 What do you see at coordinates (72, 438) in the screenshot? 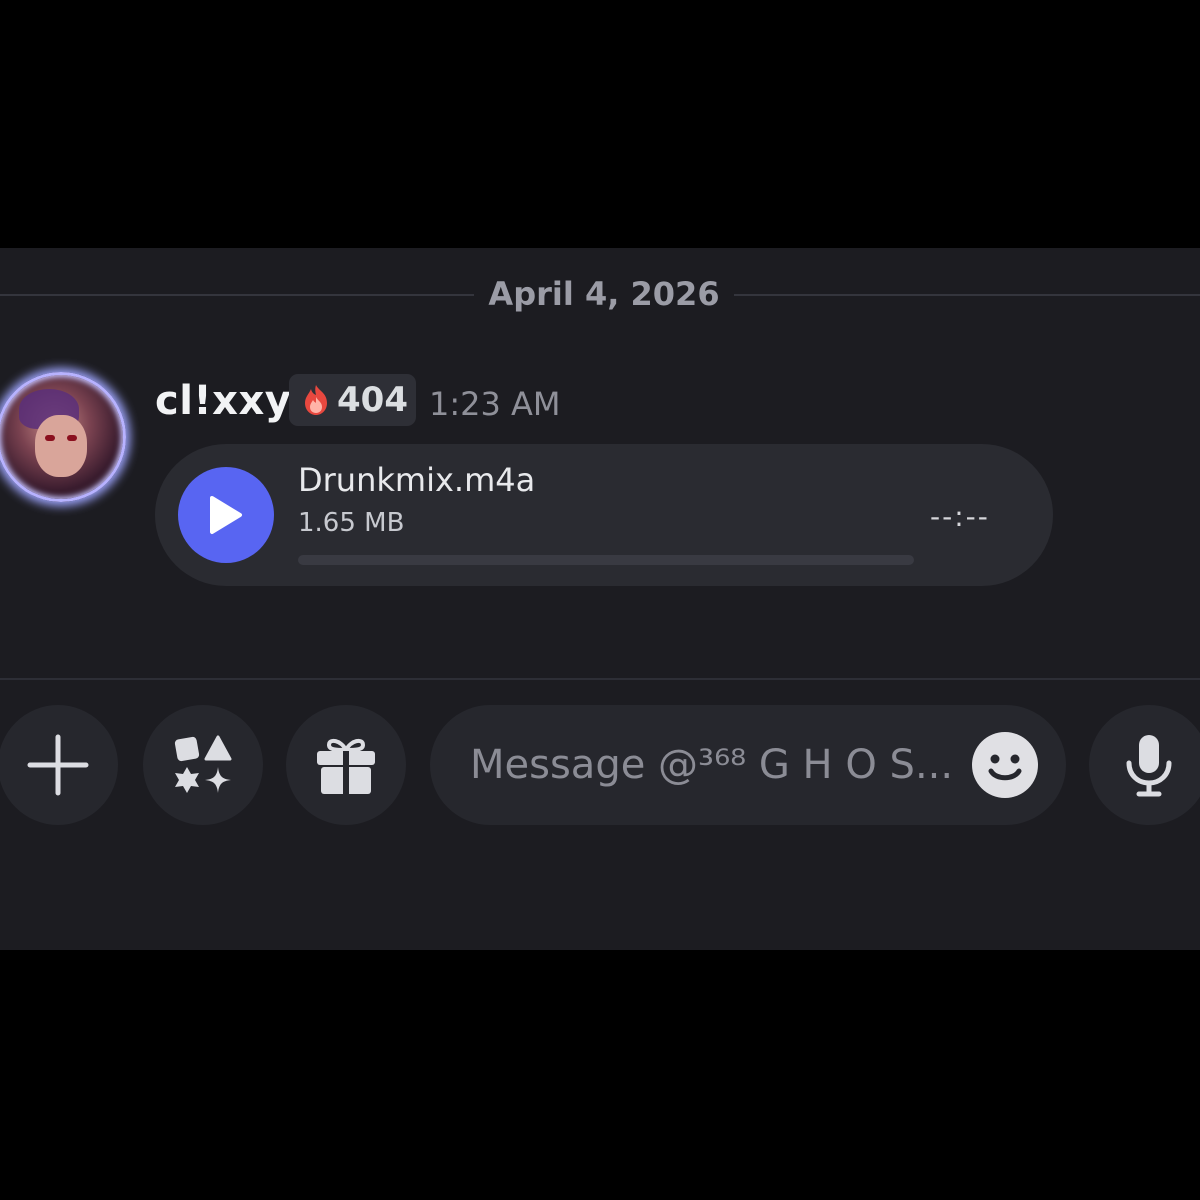
I see `avatar-eye-right` at bounding box center [72, 438].